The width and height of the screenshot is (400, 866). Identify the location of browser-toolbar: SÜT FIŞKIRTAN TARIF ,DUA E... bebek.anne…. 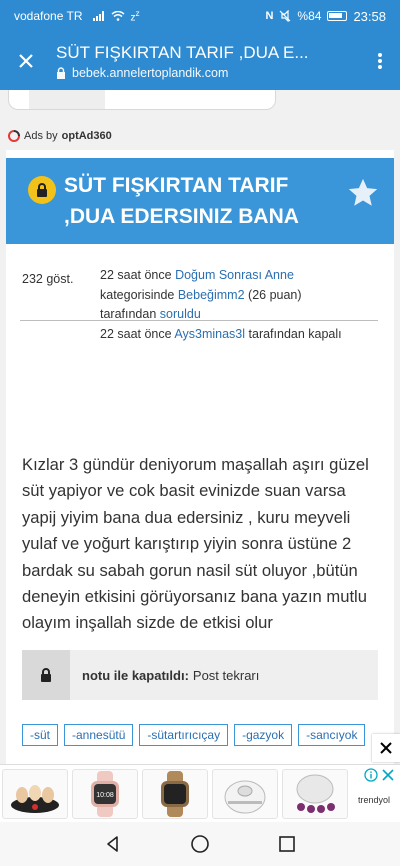
(200, 61).